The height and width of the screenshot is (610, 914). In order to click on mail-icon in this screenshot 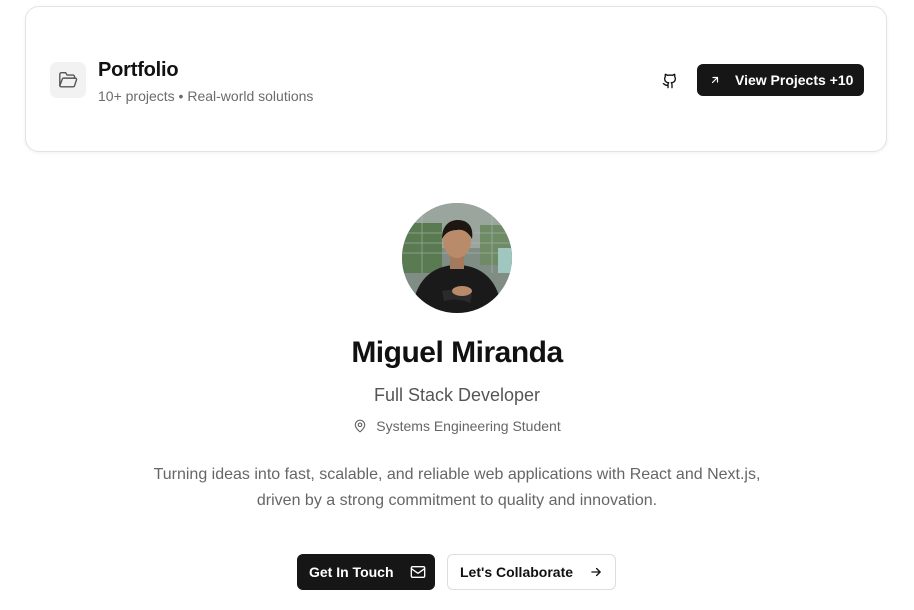, I will do `click(418, 572)`.